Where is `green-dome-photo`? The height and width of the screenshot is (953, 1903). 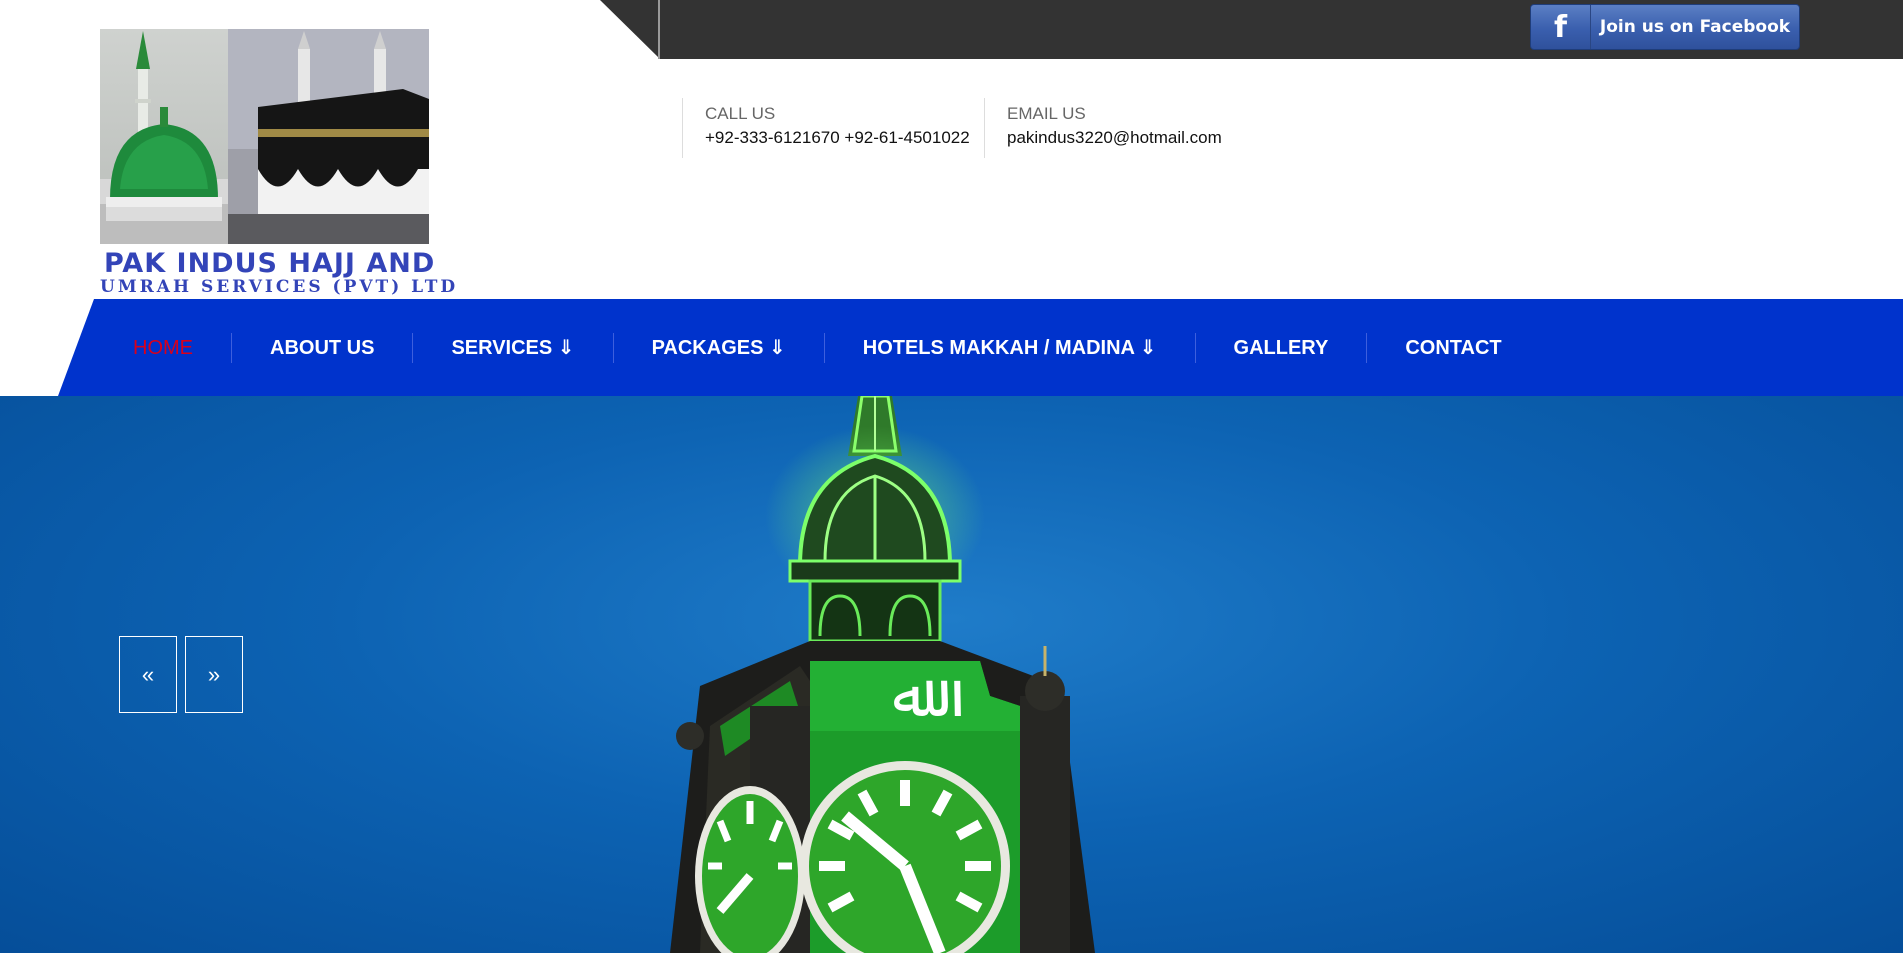
green-dome-photo is located at coordinates (164, 136).